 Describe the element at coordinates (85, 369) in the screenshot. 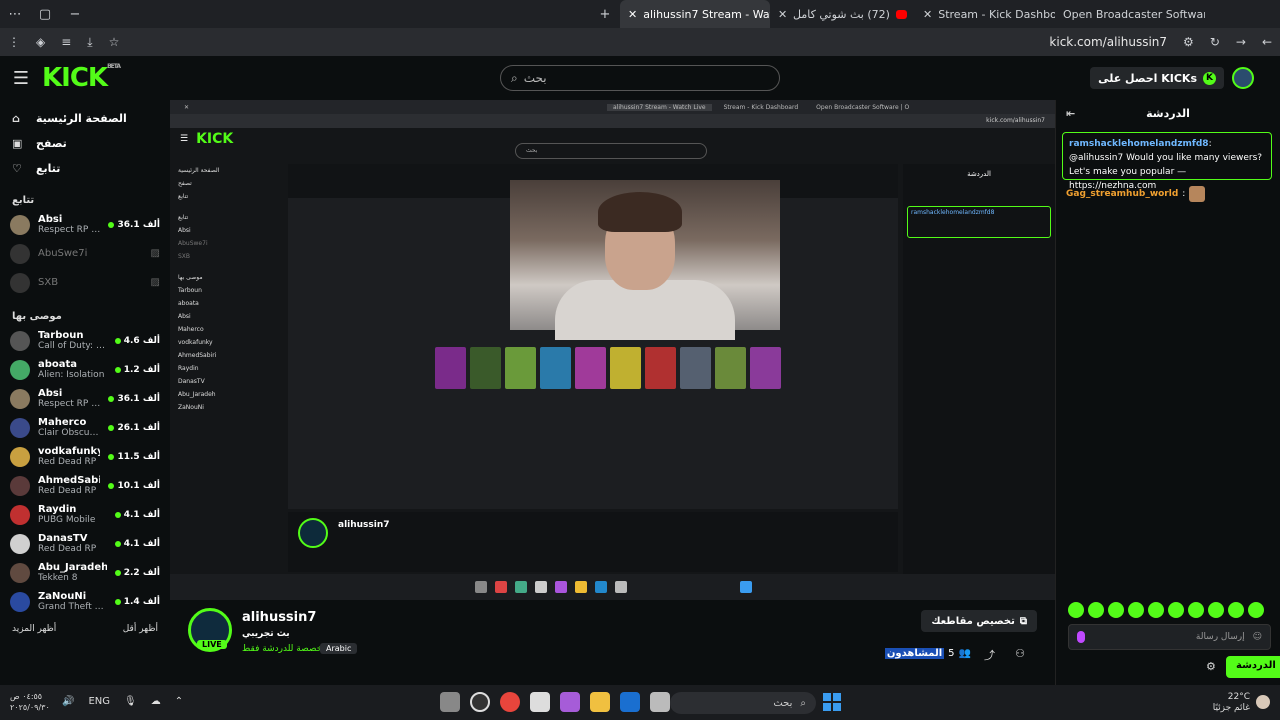

I see `channel-item: aboata Alien: Isolation 1.2 ألف` at that location.